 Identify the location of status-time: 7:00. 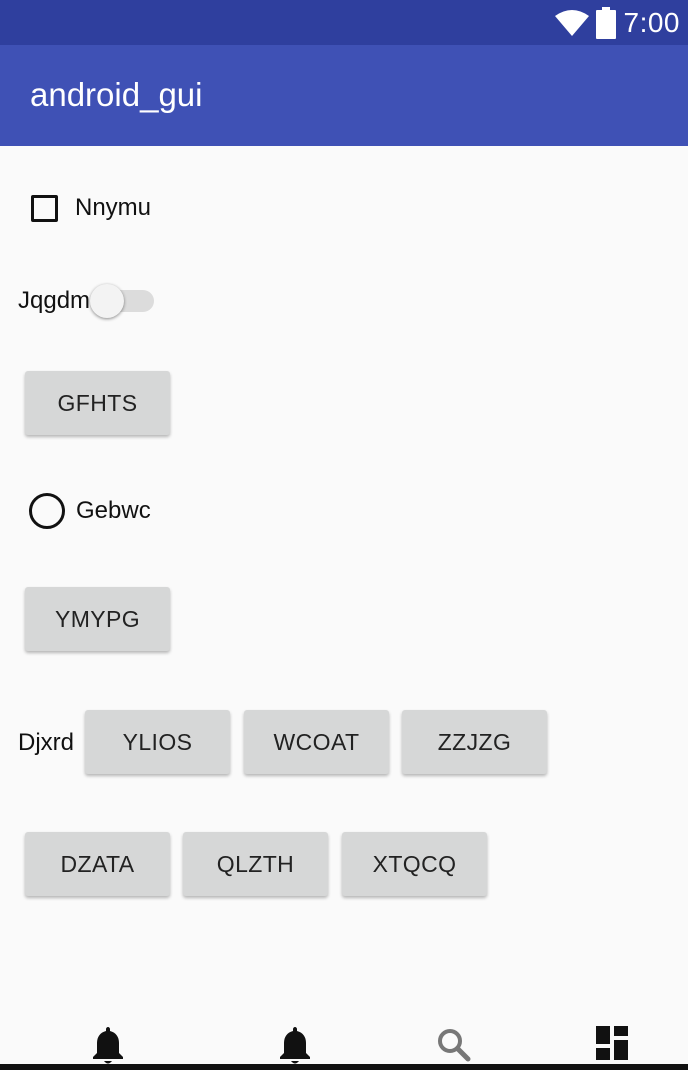
(651, 22).